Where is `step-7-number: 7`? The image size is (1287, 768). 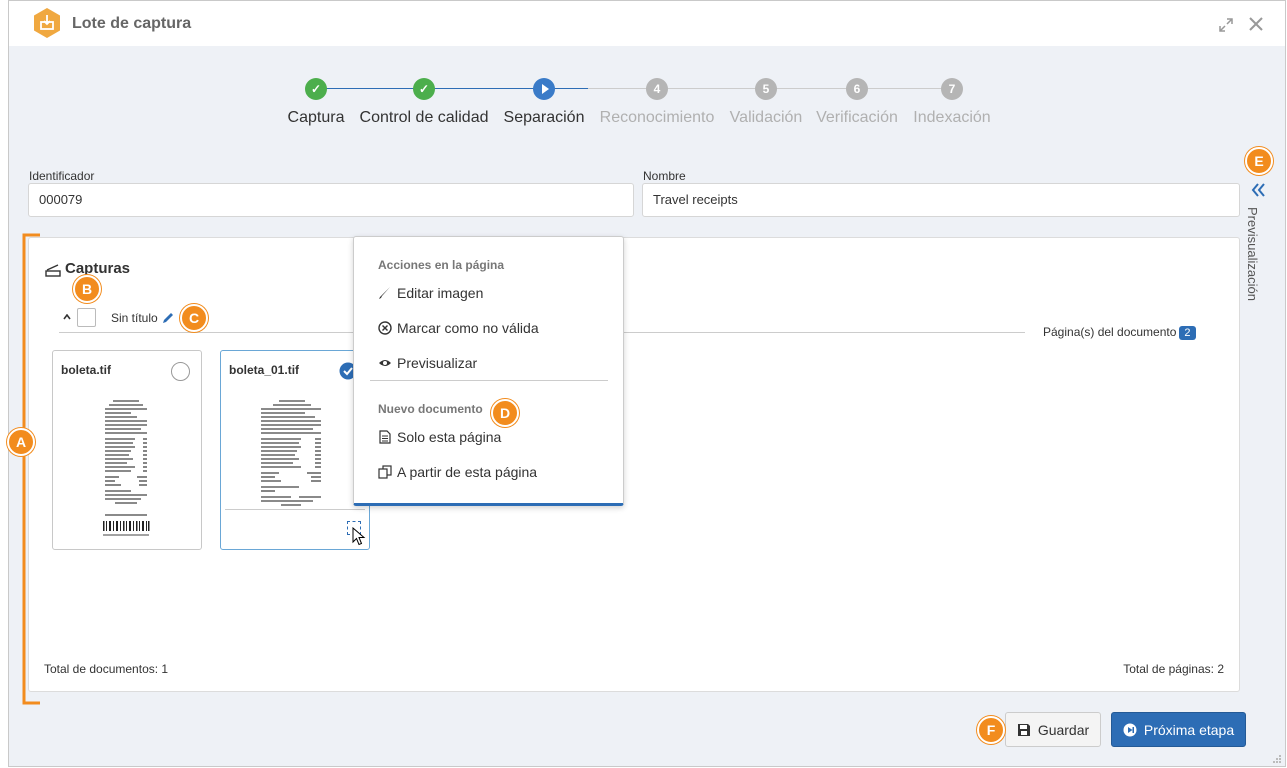
step-7-number: 7 is located at coordinates (952, 89).